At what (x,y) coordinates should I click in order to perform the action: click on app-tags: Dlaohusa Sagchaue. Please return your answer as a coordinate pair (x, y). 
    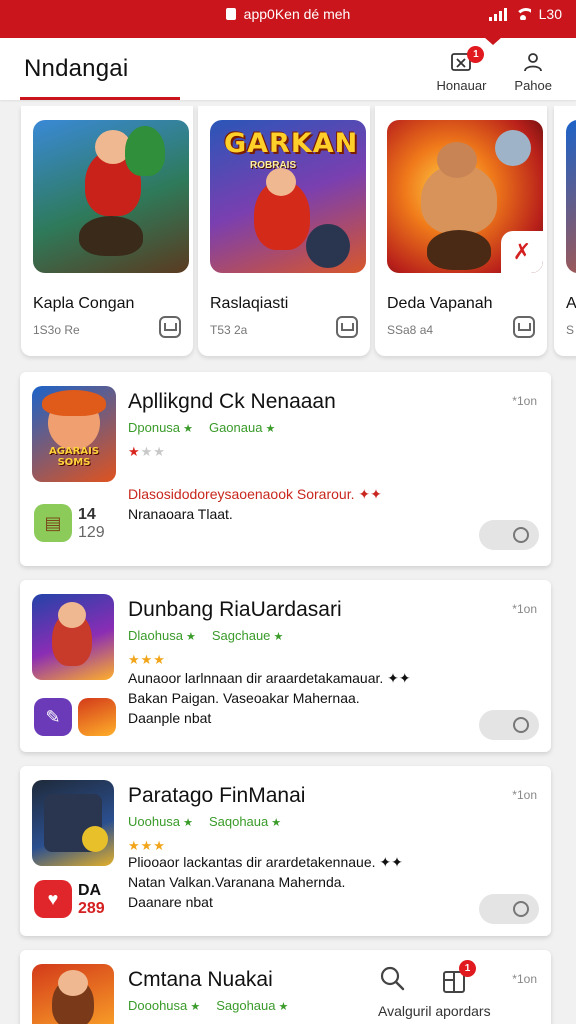
    Looking at the image, I should click on (205, 635).